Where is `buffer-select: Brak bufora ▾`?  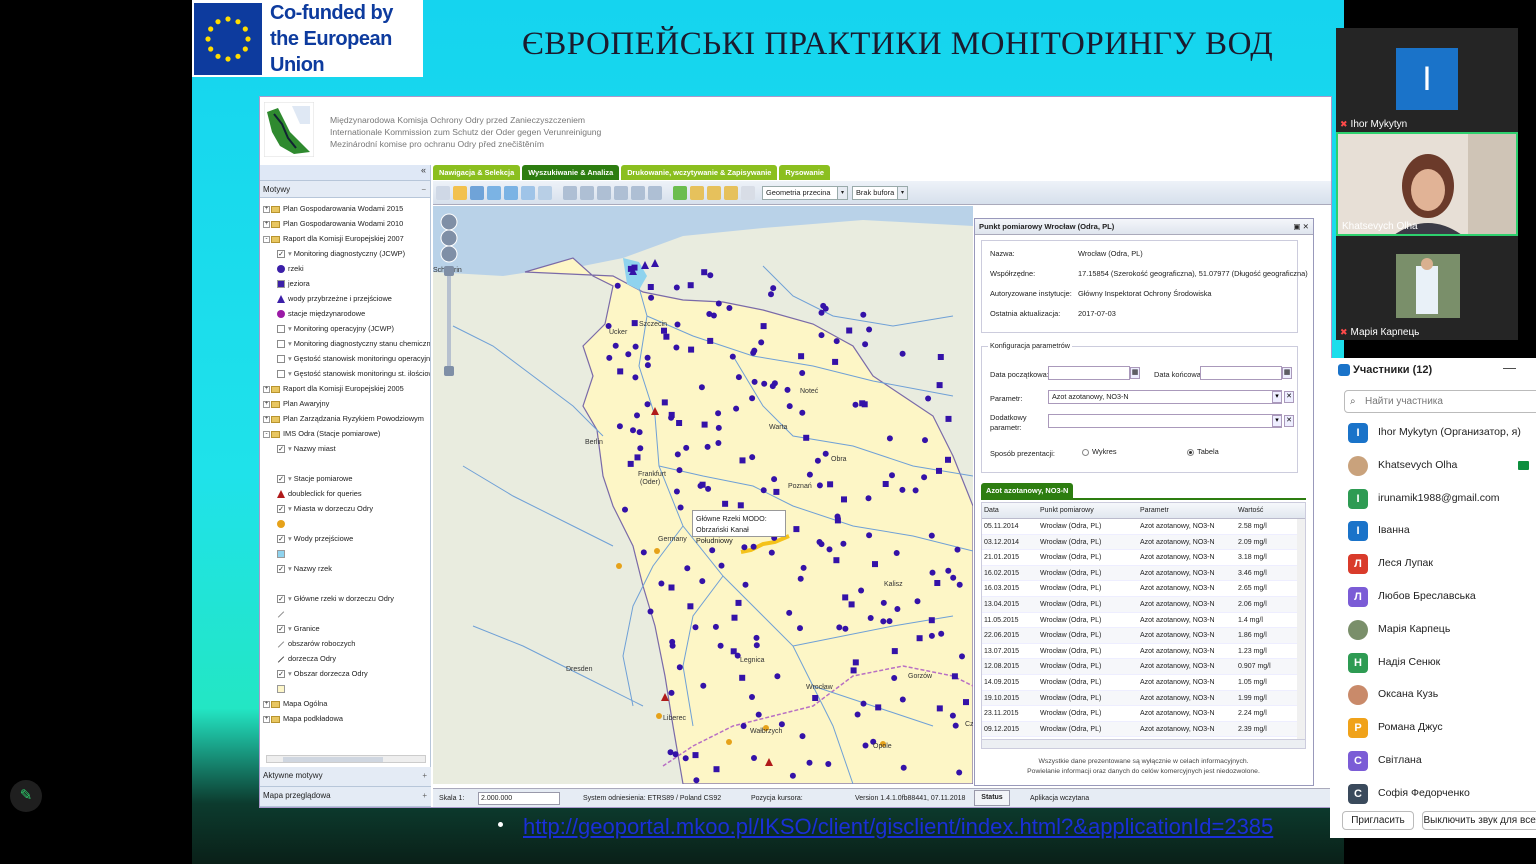 buffer-select: Brak bufora ▾ is located at coordinates (880, 192).